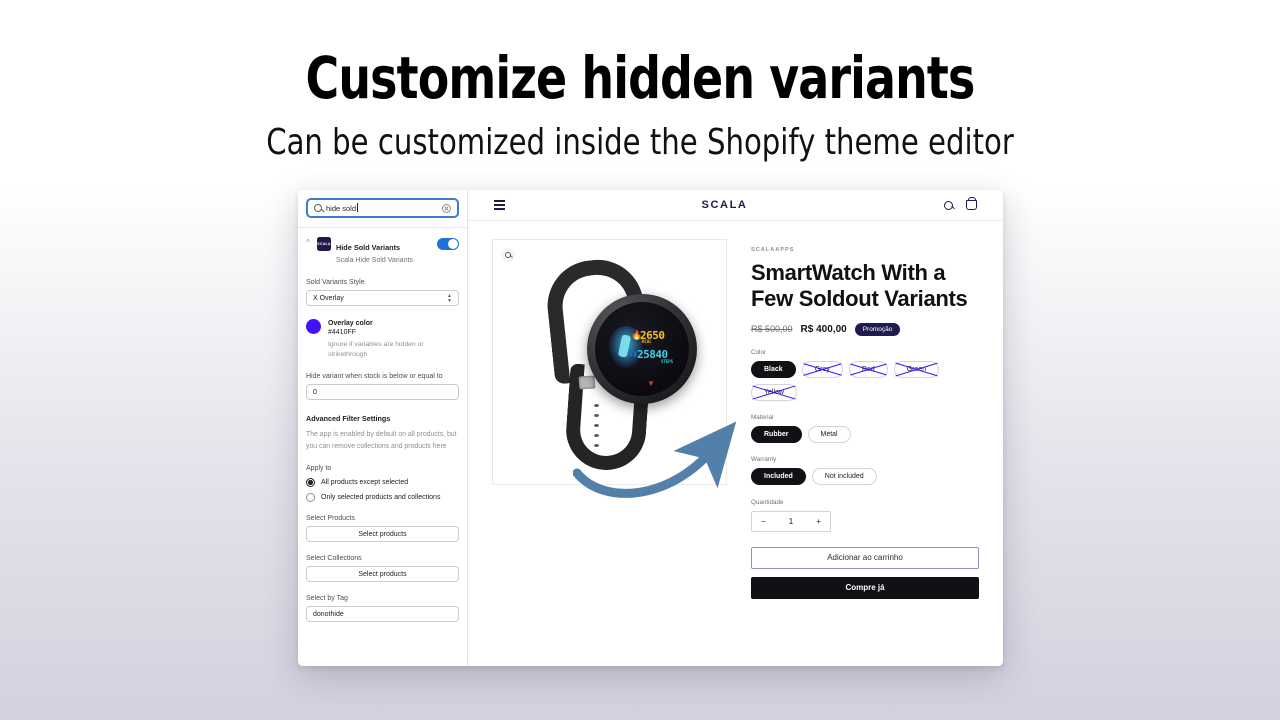  Describe the element at coordinates (773, 250) in the screenshot. I see `product-vendor: SCALAAPPS` at that location.